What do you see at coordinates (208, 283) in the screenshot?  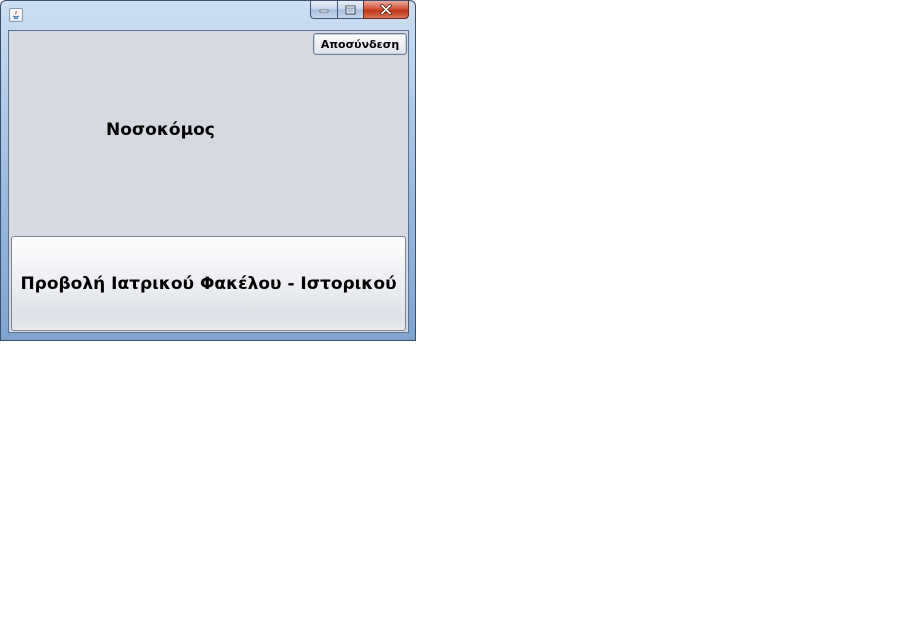 I see `view-medical-records-button: Προβολή Ιατρικού Φακέλου - Ιστορικού` at bounding box center [208, 283].